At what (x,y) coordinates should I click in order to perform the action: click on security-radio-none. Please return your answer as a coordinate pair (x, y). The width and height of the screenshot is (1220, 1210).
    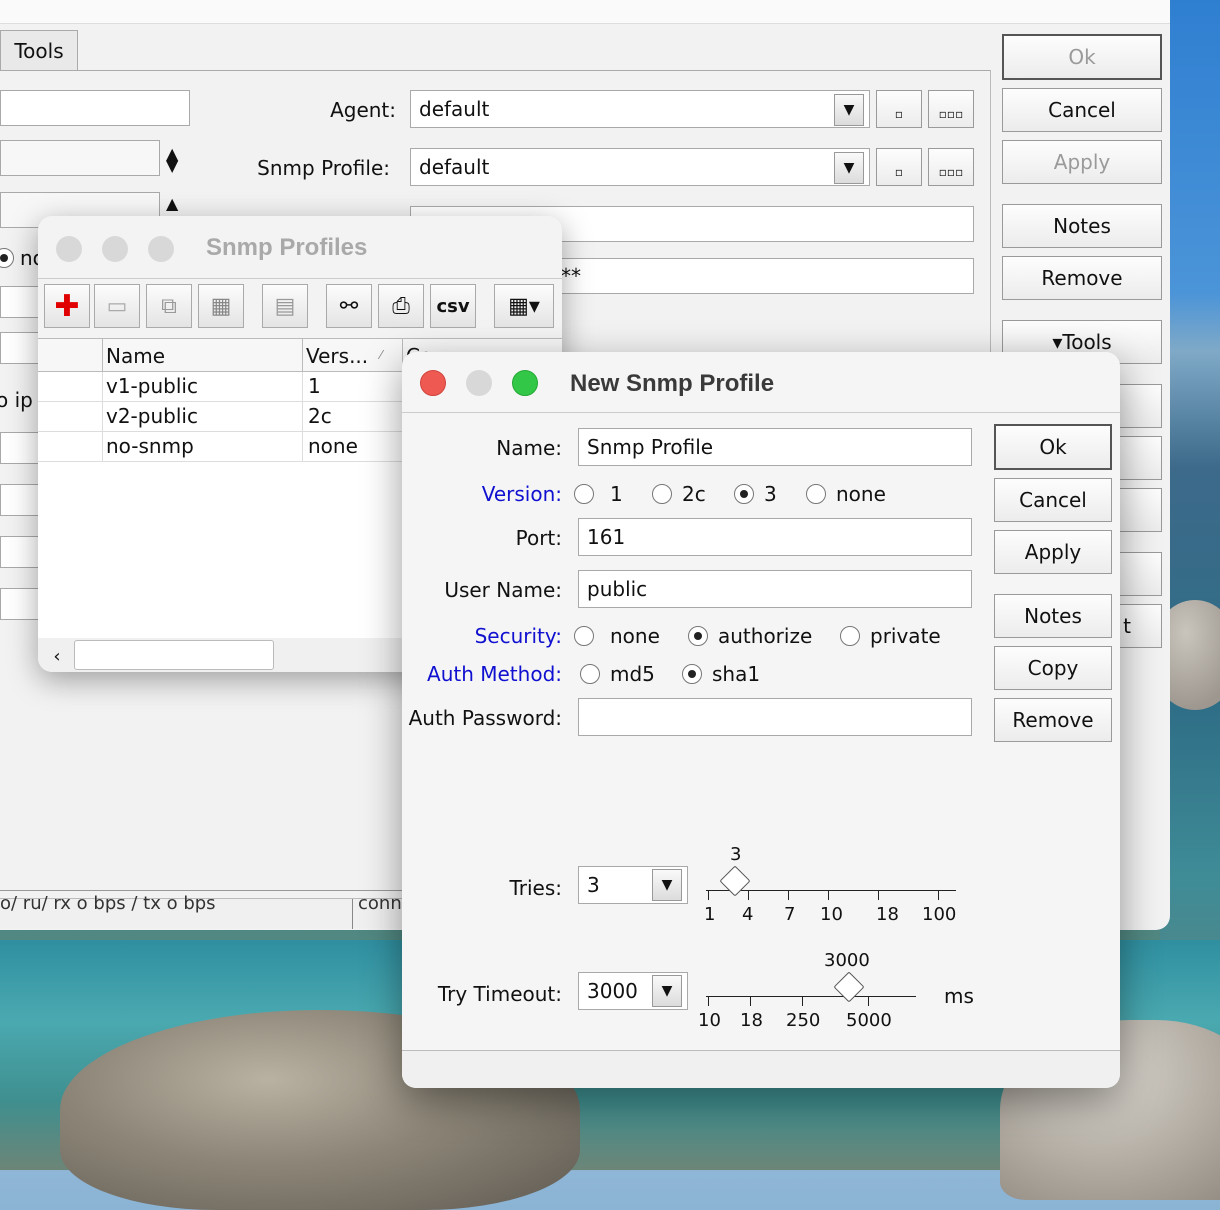
    Looking at the image, I should click on (584, 636).